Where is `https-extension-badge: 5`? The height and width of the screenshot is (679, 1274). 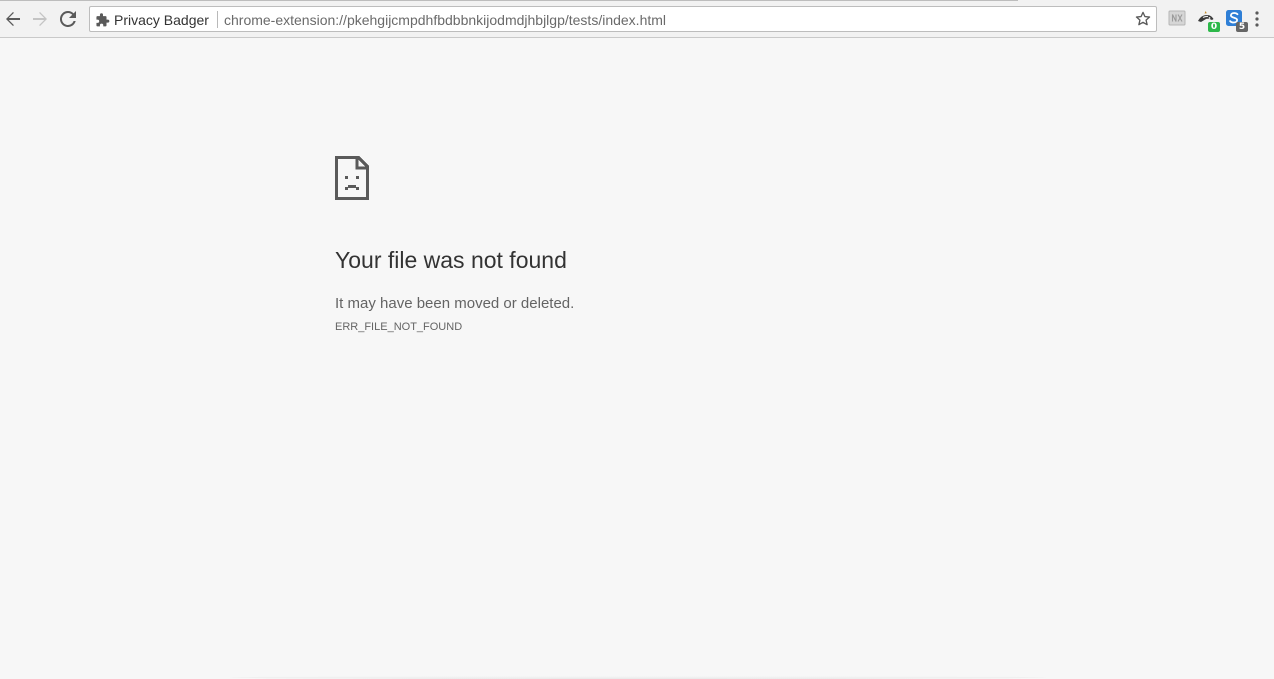 https-extension-badge: 5 is located at coordinates (1242, 27).